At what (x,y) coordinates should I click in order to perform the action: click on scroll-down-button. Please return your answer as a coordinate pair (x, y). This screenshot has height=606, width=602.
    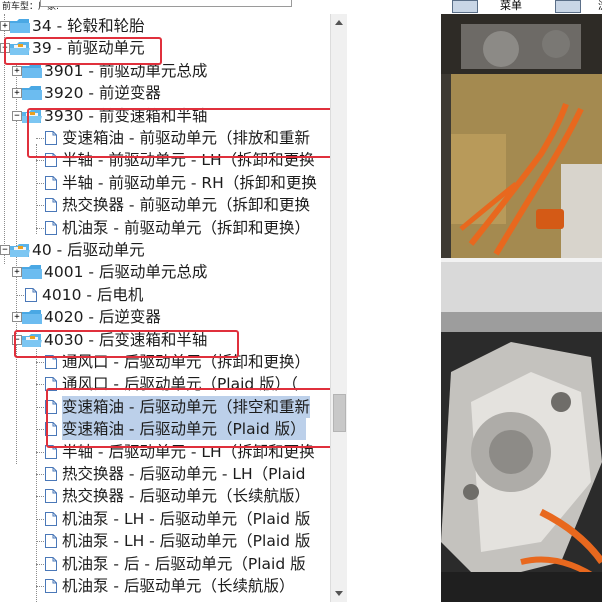
    Looking at the image, I should click on (339, 593).